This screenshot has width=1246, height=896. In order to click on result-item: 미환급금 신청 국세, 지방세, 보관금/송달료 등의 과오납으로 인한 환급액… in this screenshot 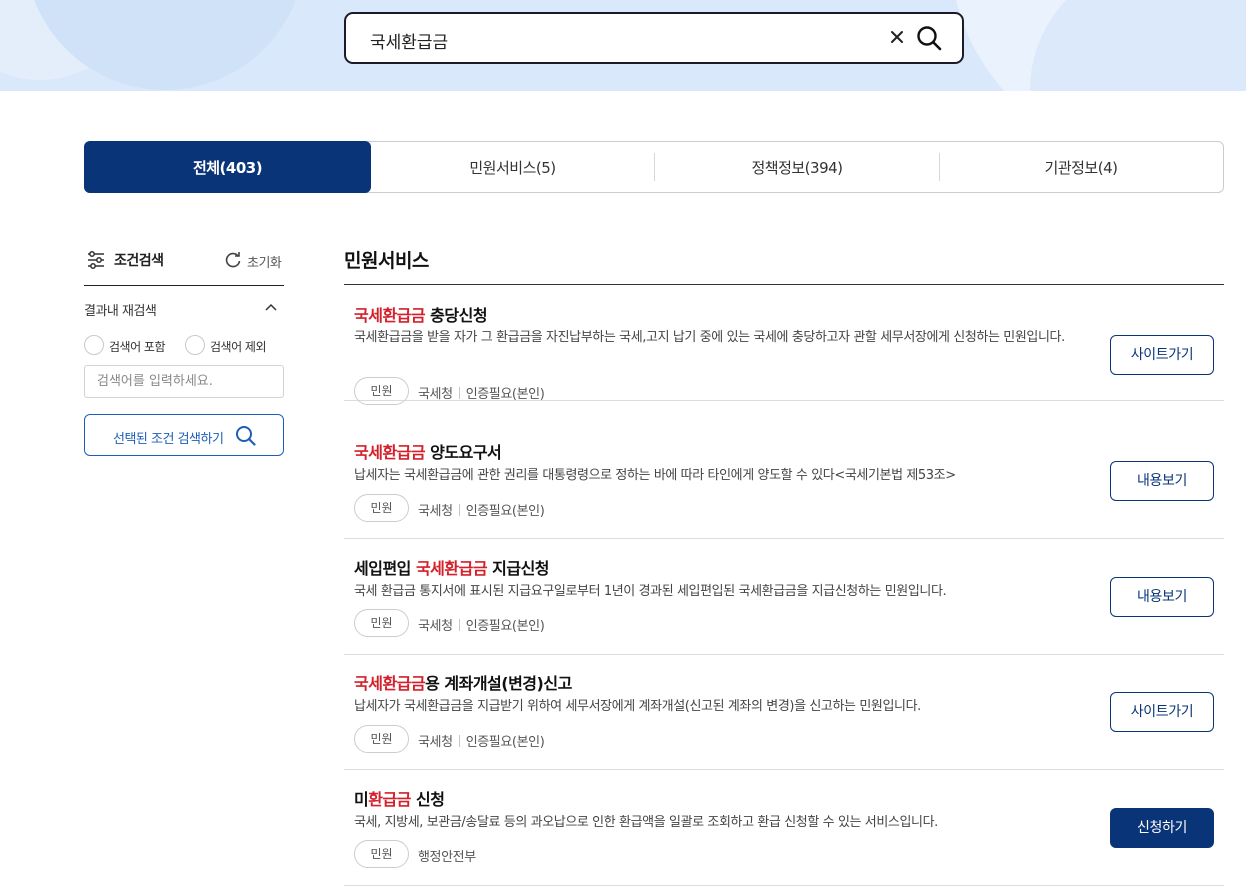, I will do `click(784, 828)`.